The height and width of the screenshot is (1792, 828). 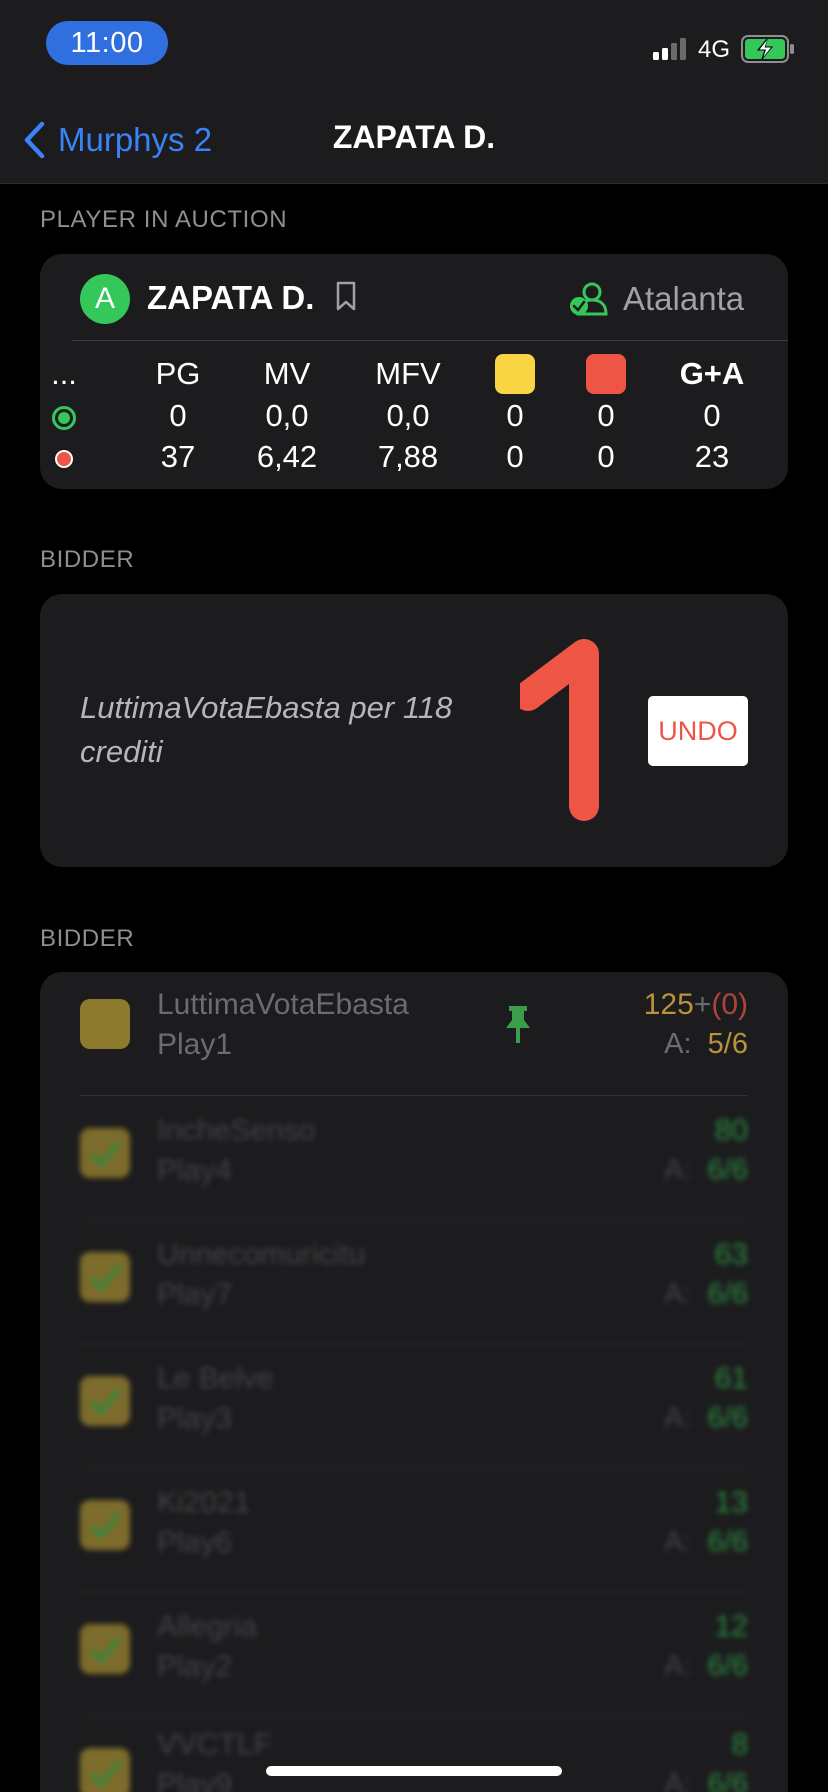 What do you see at coordinates (731, 1130) in the screenshot?
I see `bidder-credits: 80` at bounding box center [731, 1130].